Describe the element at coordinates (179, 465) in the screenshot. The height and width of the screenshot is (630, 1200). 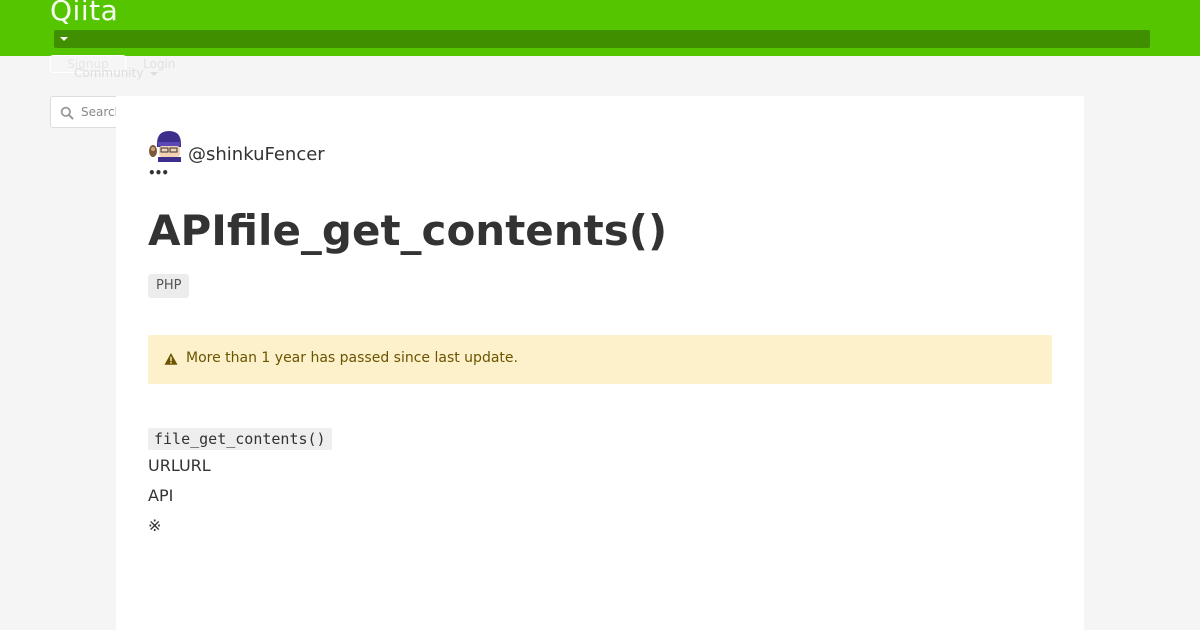
I see `body-paragraph: URLURL` at that location.